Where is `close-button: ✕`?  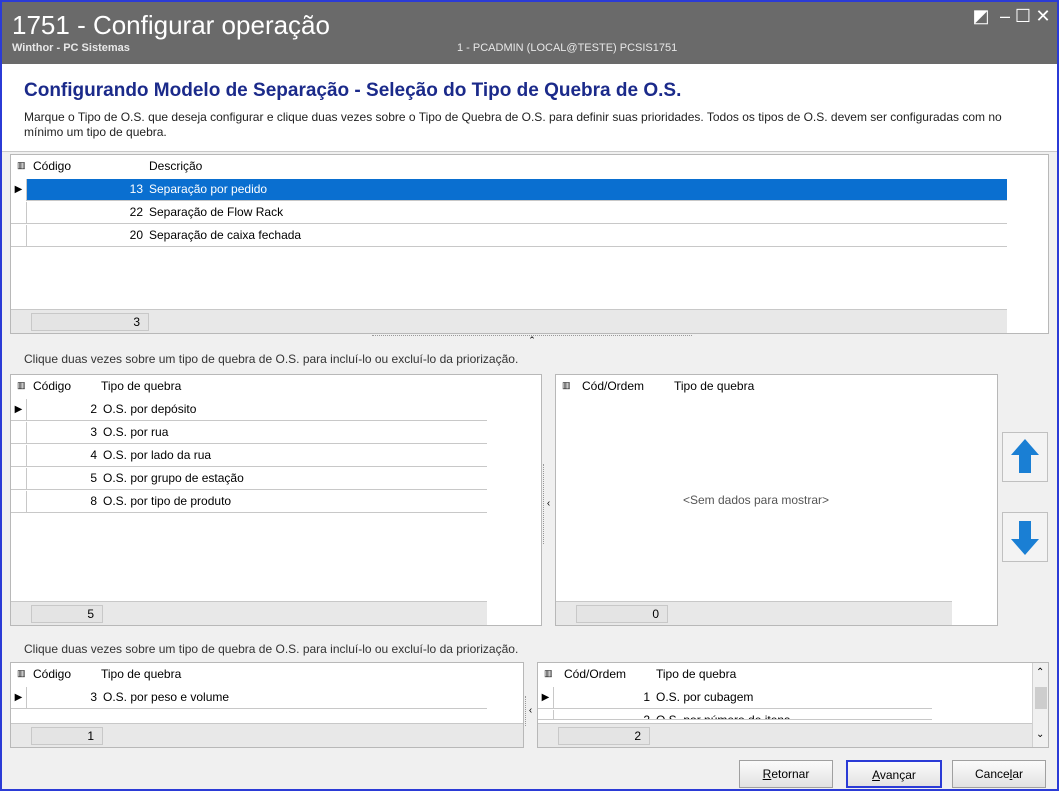
close-button: ✕ is located at coordinates (1043, 16).